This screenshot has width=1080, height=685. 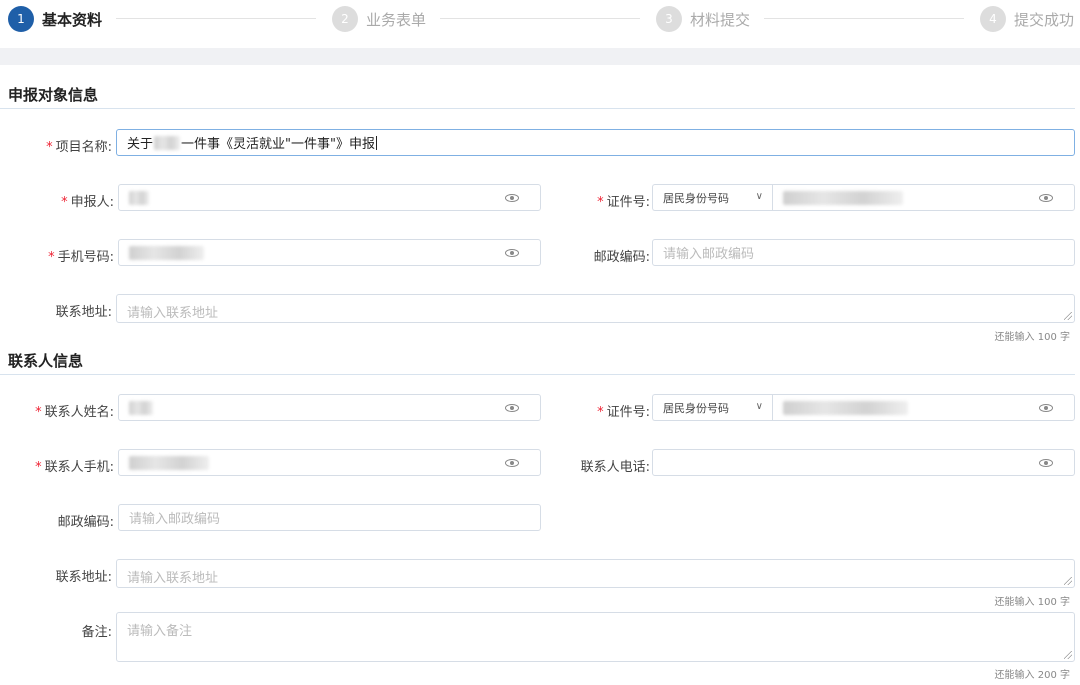 What do you see at coordinates (863, 462) in the screenshot?
I see `contact-tel-input` at bounding box center [863, 462].